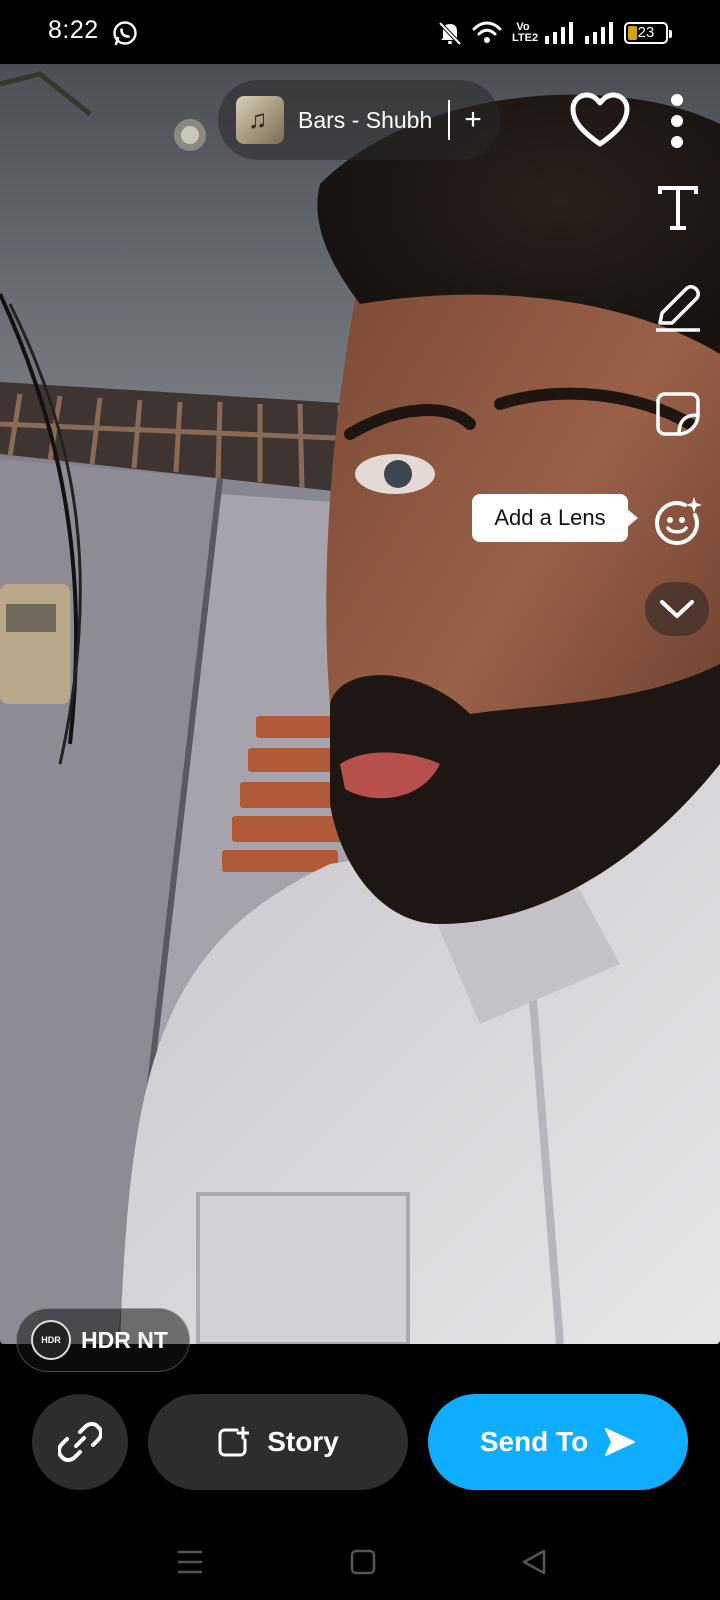 The image size is (720, 1600). What do you see at coordinates (303, 1441) in the screenshot?
I see `story-label: Story` at bounding box center [303, 1441].